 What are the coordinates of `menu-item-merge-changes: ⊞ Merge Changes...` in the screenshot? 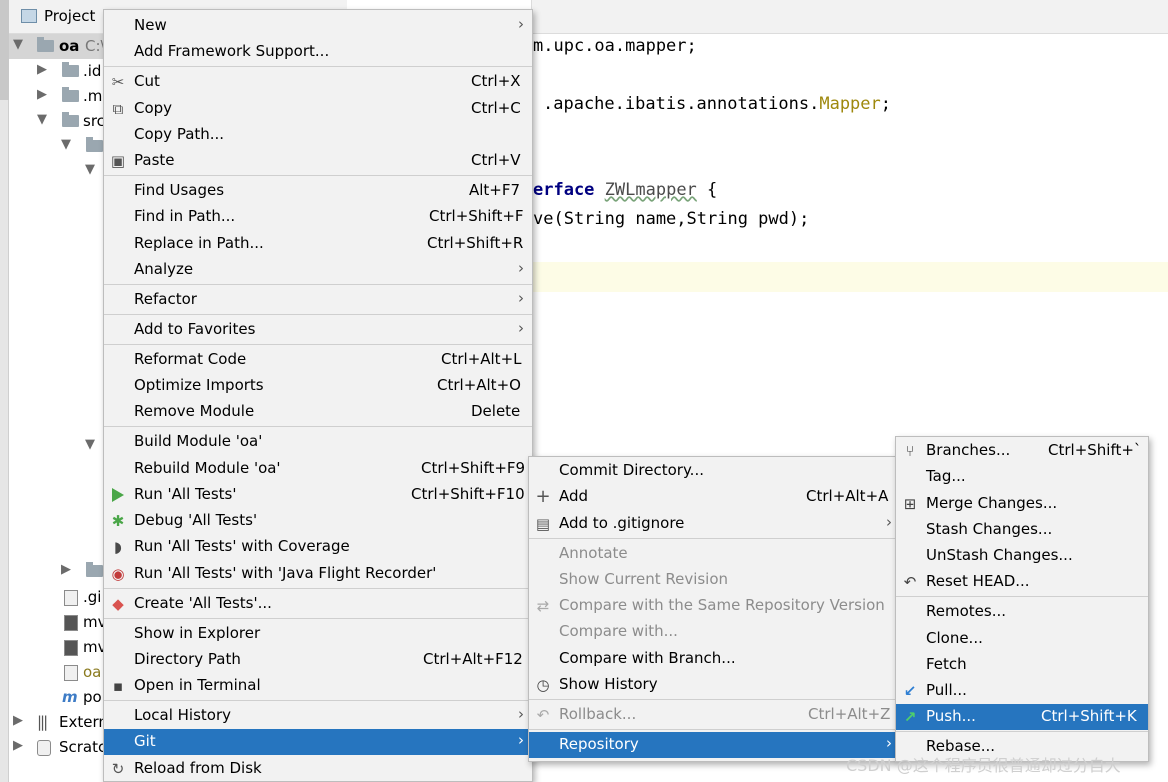 It's located at (1022, 504).